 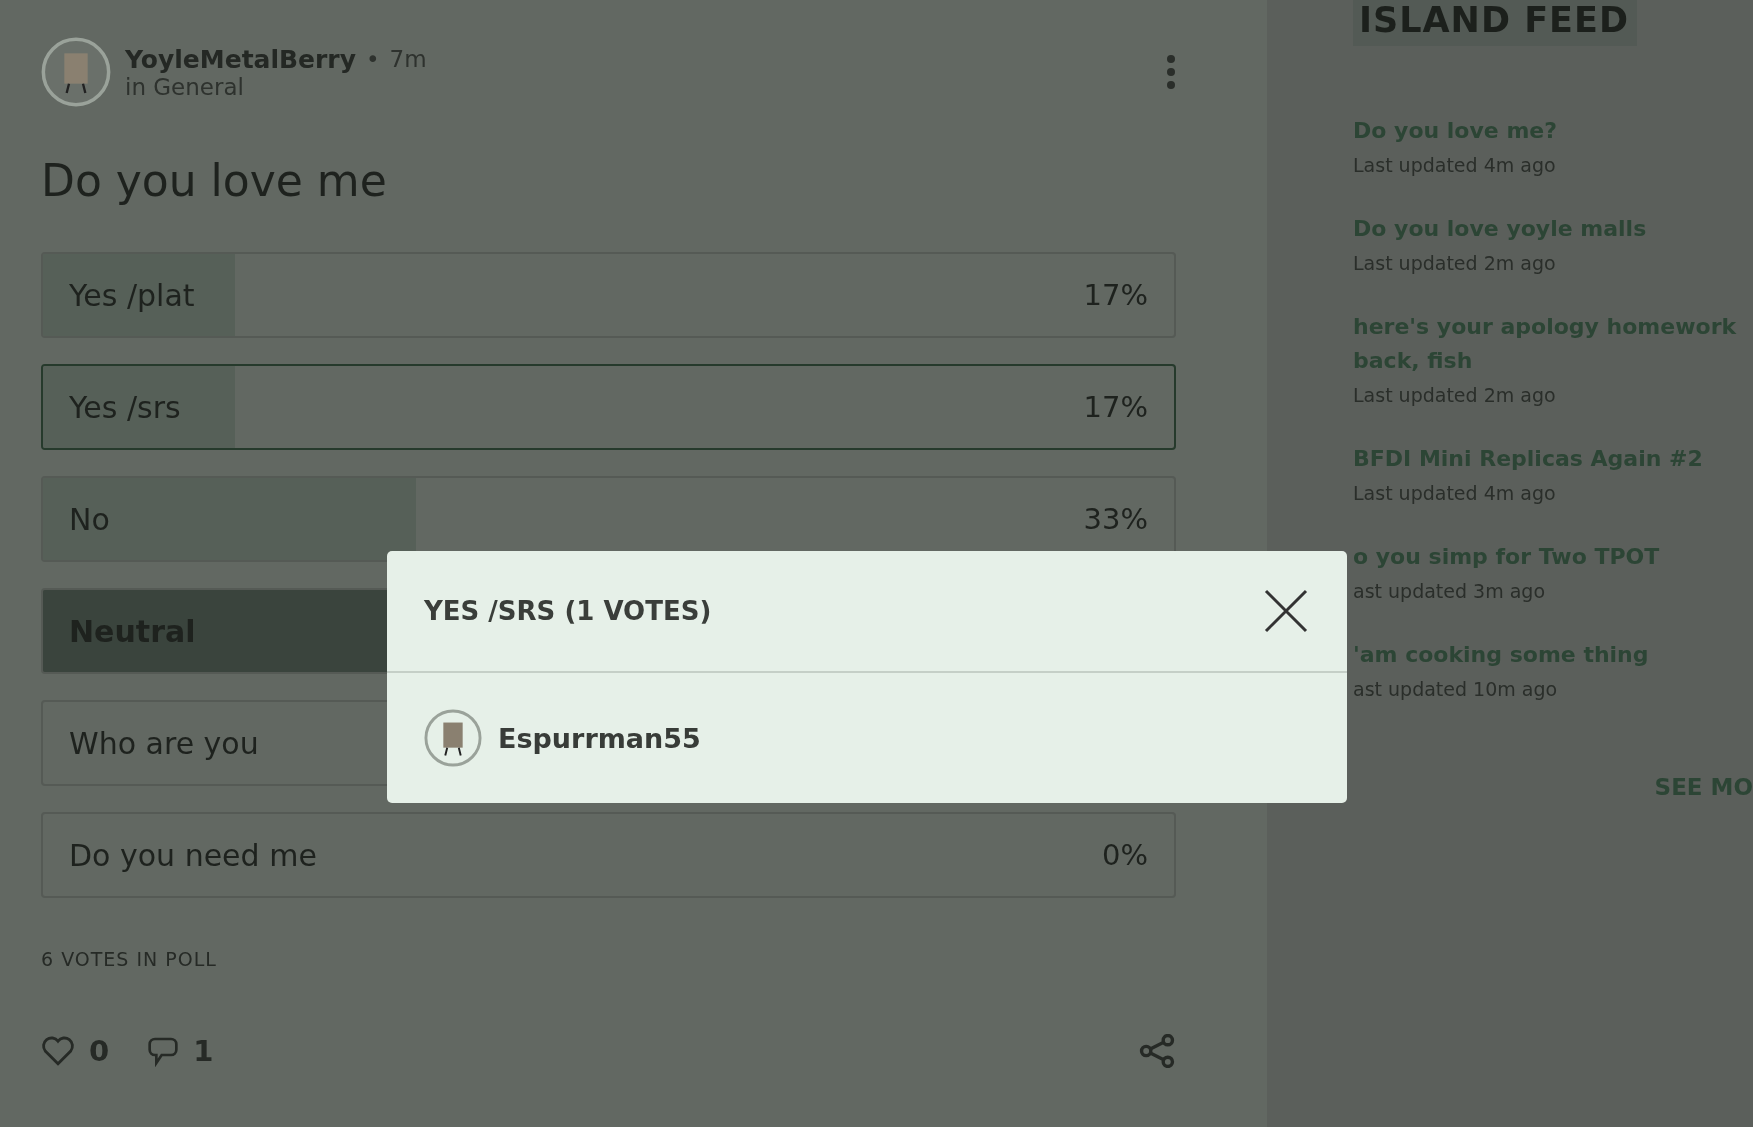 What do you see at coordinates (608, 519) in the screenshot?
I see `poll-option: No 33%` at bounding box center [608, 519].